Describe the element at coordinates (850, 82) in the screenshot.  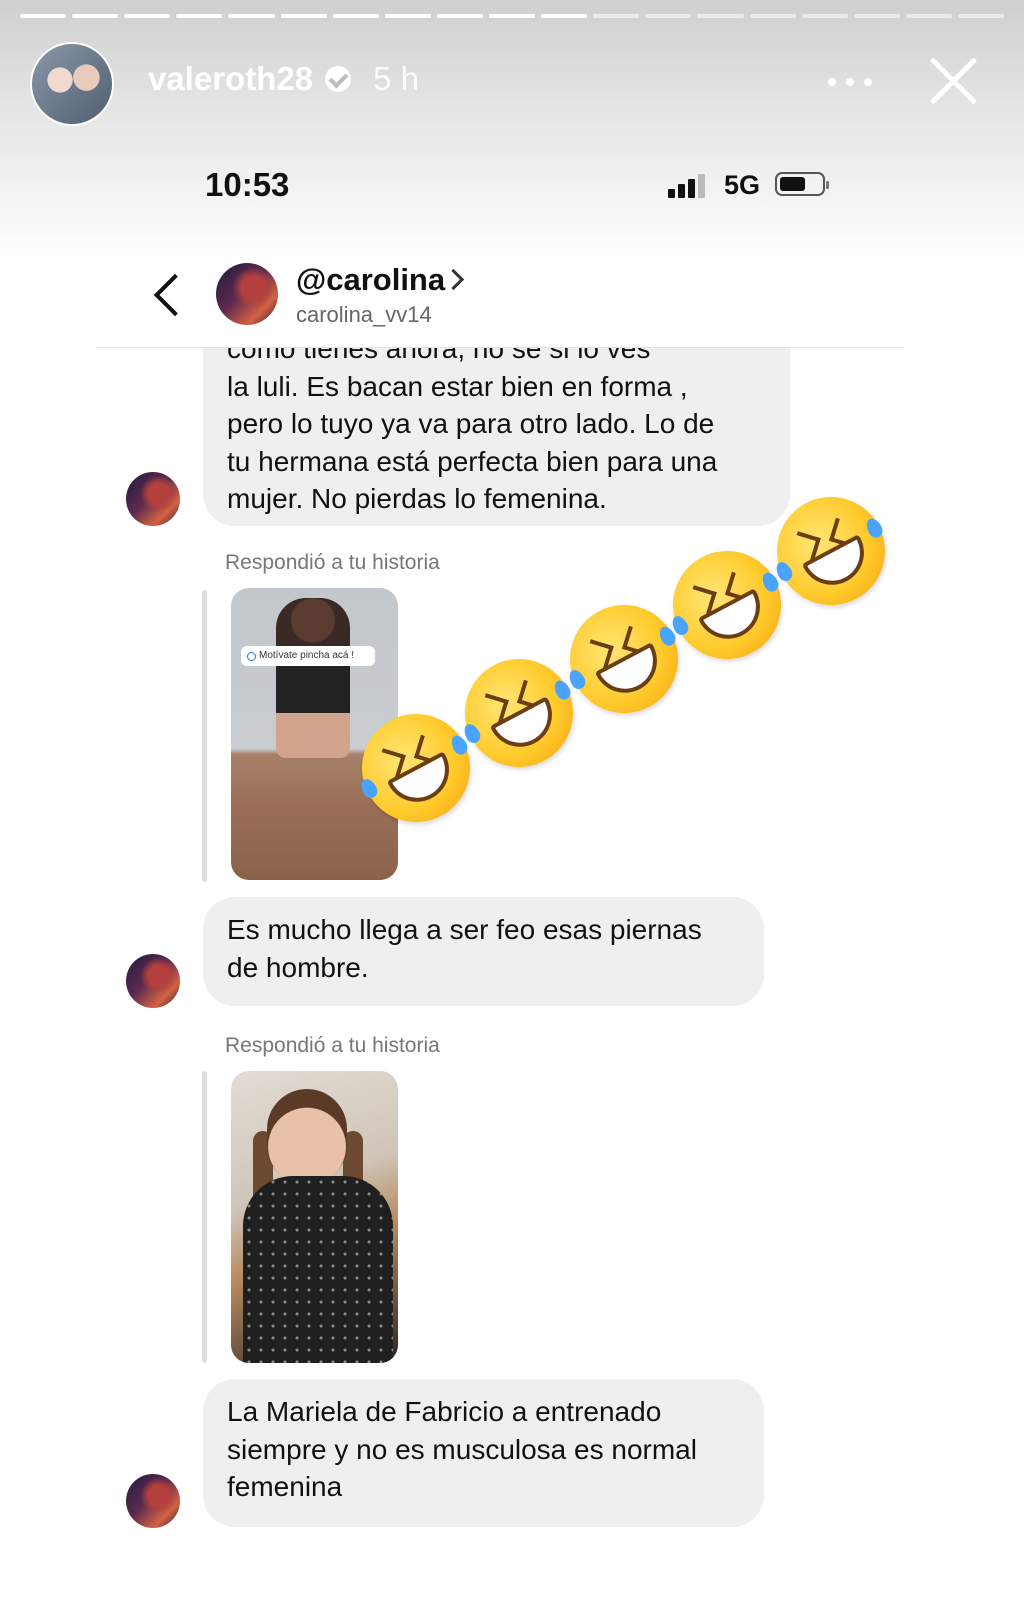
I see `more-options-icon` at that location.